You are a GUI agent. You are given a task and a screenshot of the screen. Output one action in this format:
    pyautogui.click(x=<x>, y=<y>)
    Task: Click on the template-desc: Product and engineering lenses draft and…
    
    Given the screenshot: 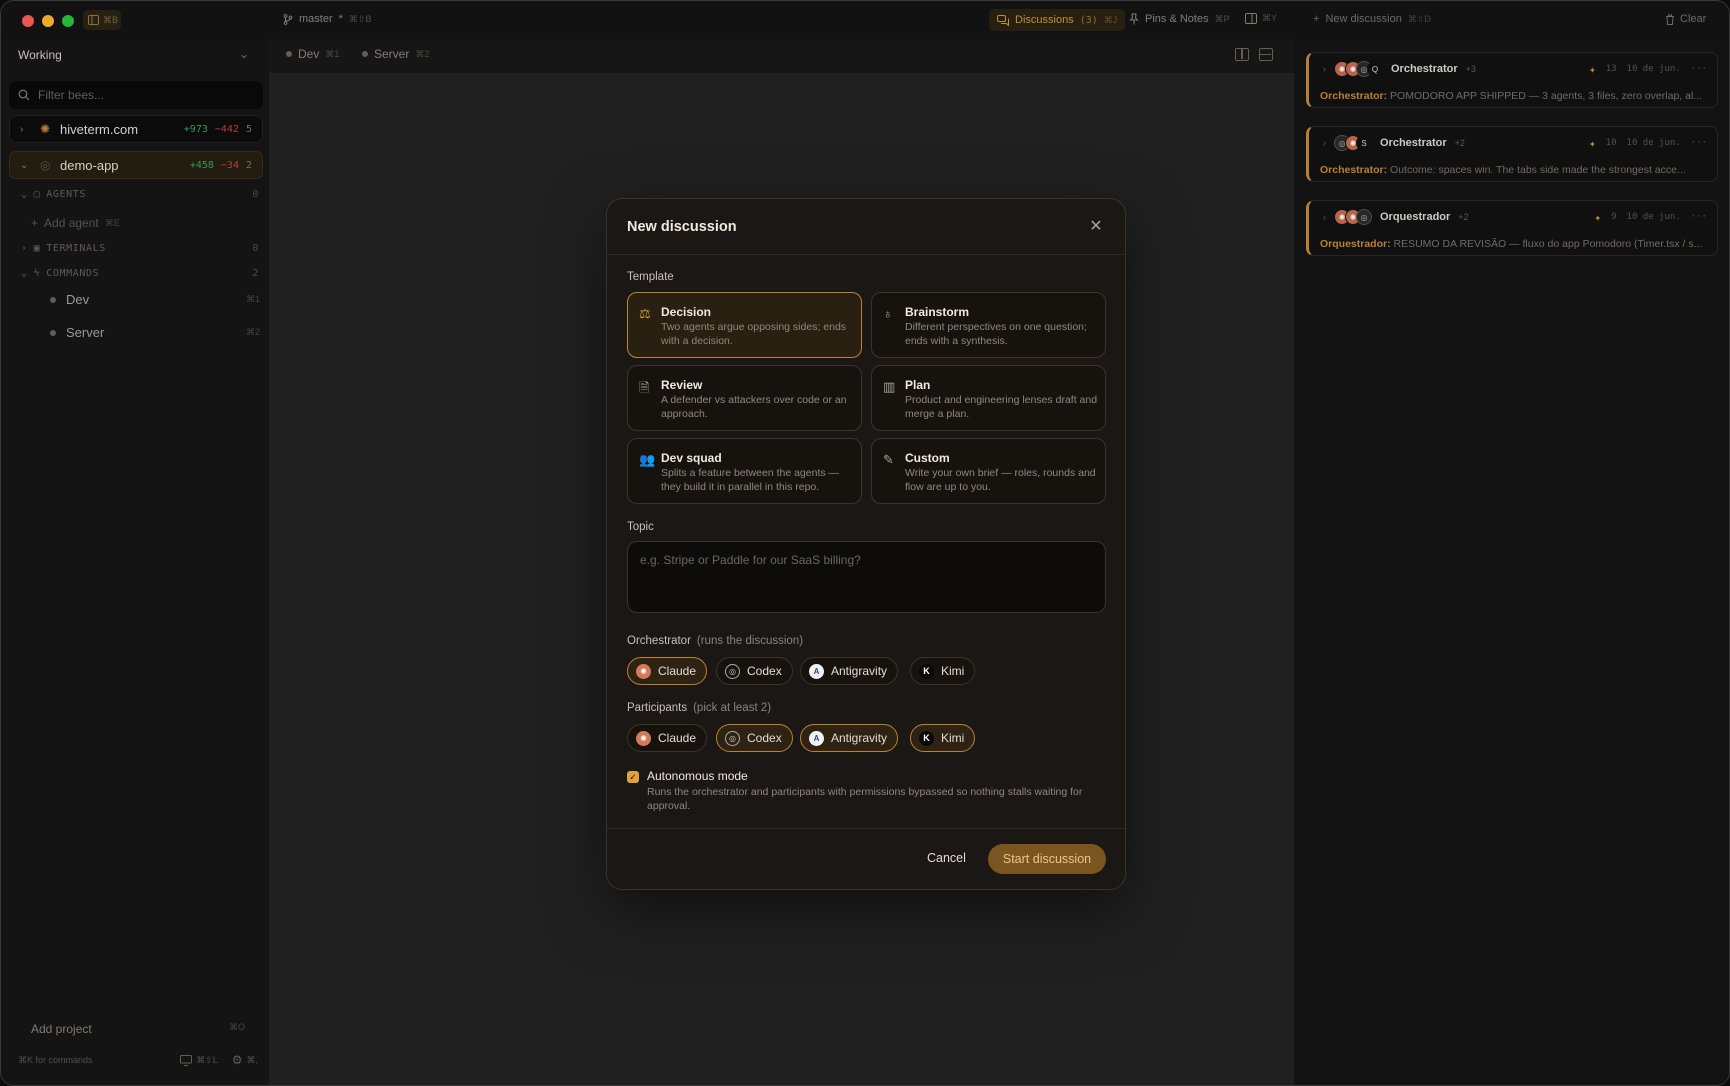 What is the action you would take?
    pyautogui.click(x=1001, y=407)
    